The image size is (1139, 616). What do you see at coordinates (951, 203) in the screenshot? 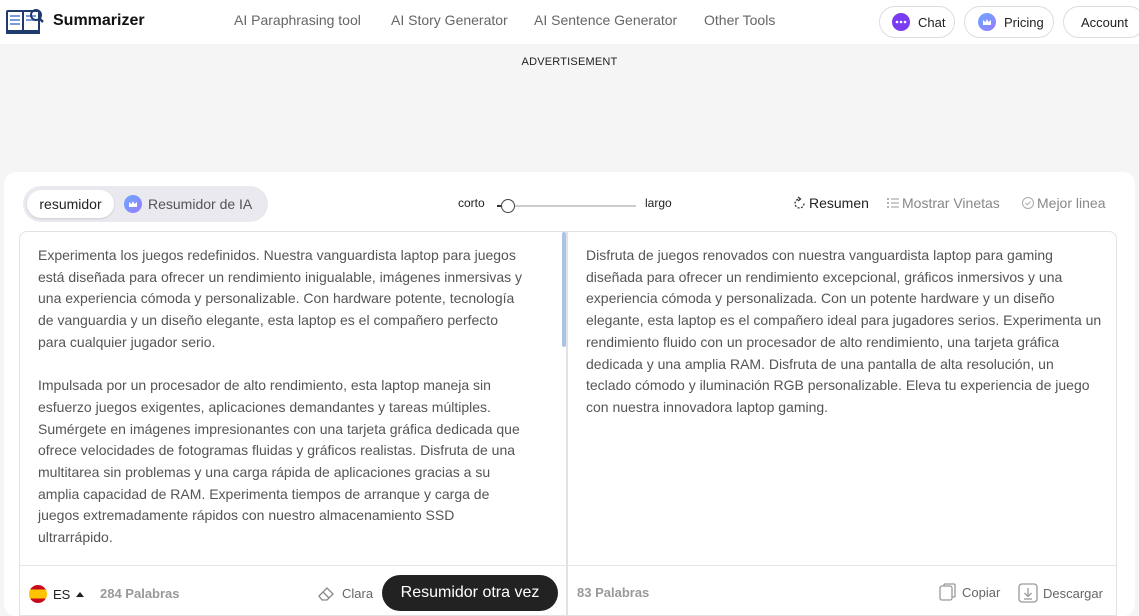
I see `bullets-option-label: Mostrar Vinetas` at bounding box center [951, 203].